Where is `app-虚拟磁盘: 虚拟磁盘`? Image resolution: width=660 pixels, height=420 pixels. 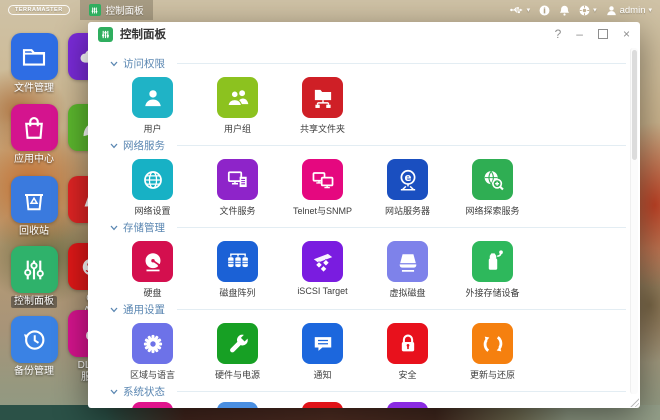 app-虚拟磁盘: 虚拟磁盘 is located at coordinates (407, 270).